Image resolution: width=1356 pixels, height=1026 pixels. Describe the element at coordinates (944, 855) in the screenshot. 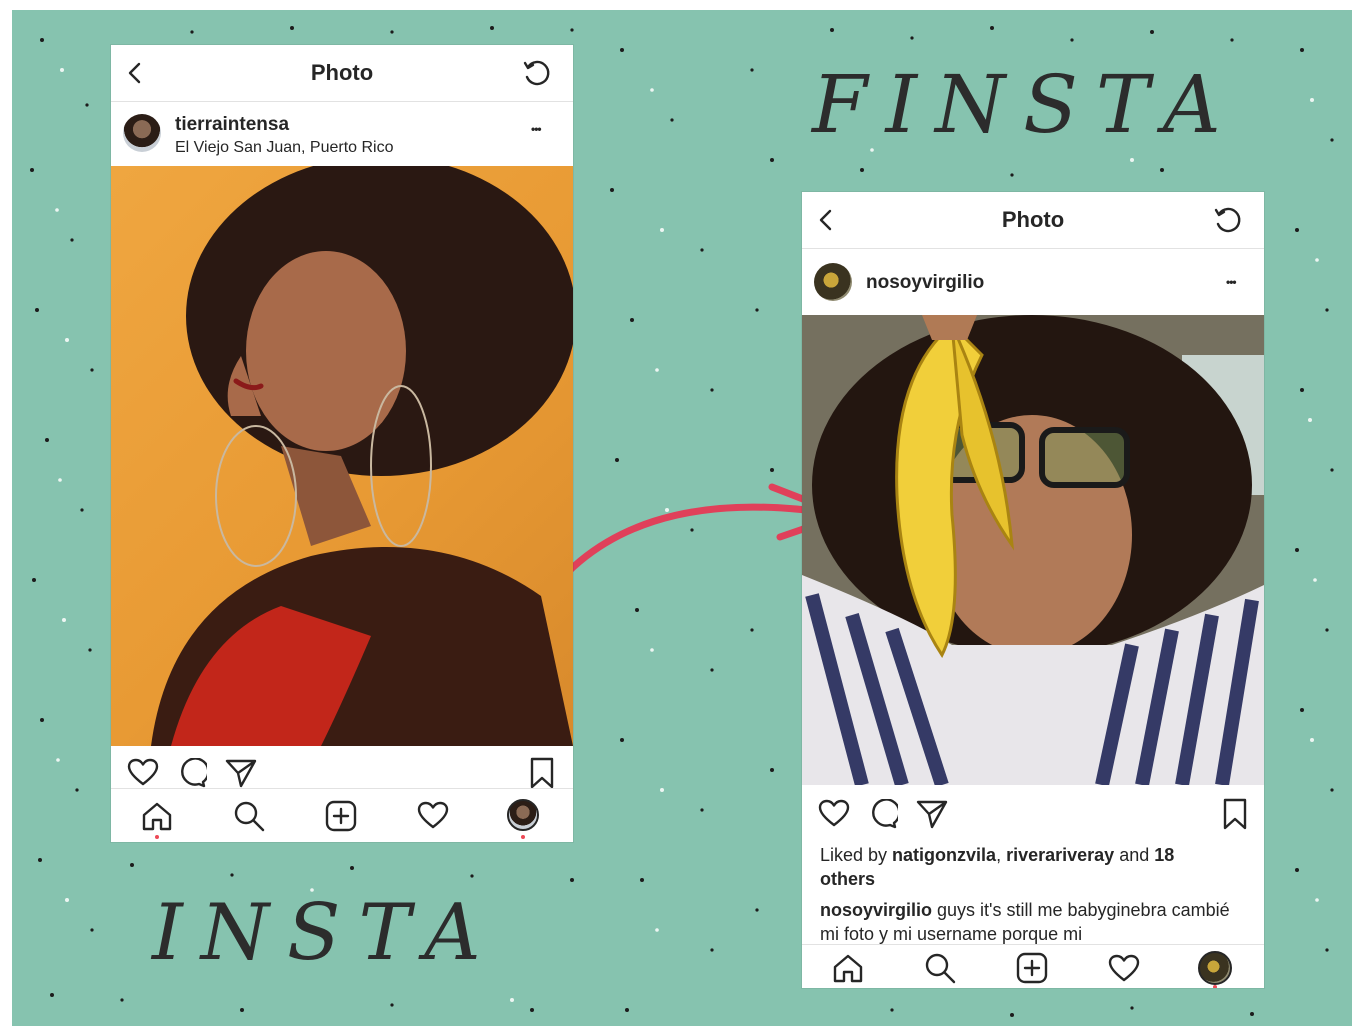

I see `liker-link: natigonzvila` at that location.